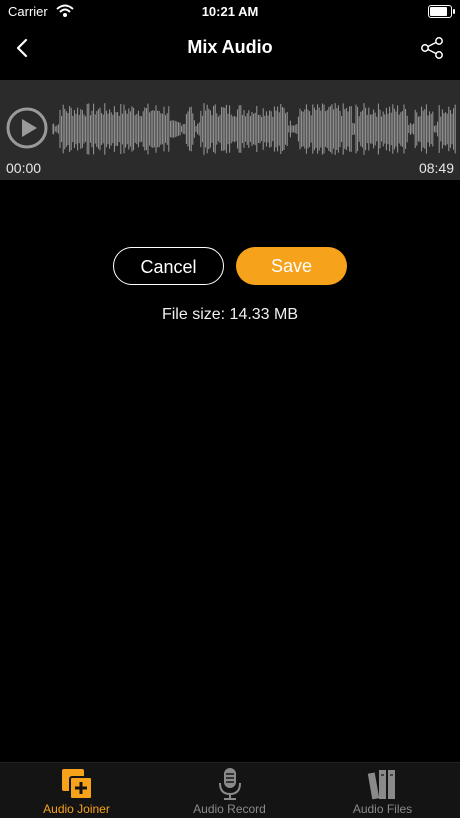 The height and width of the screenshot is (818, 460). What do you see at coordinates (291, 266) in the screenshot?
I see `save-button: Save` at bounding box center [291, 266].